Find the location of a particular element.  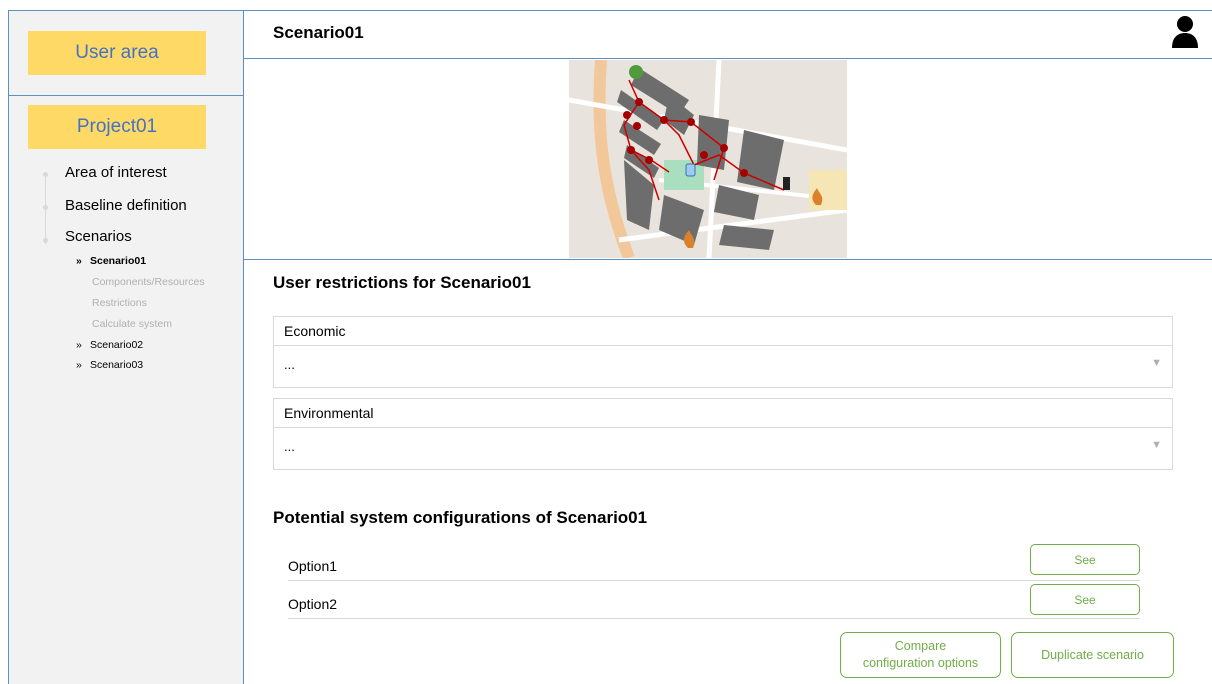

compare-button-line2: configuration options is located at coordinates (920, 663).